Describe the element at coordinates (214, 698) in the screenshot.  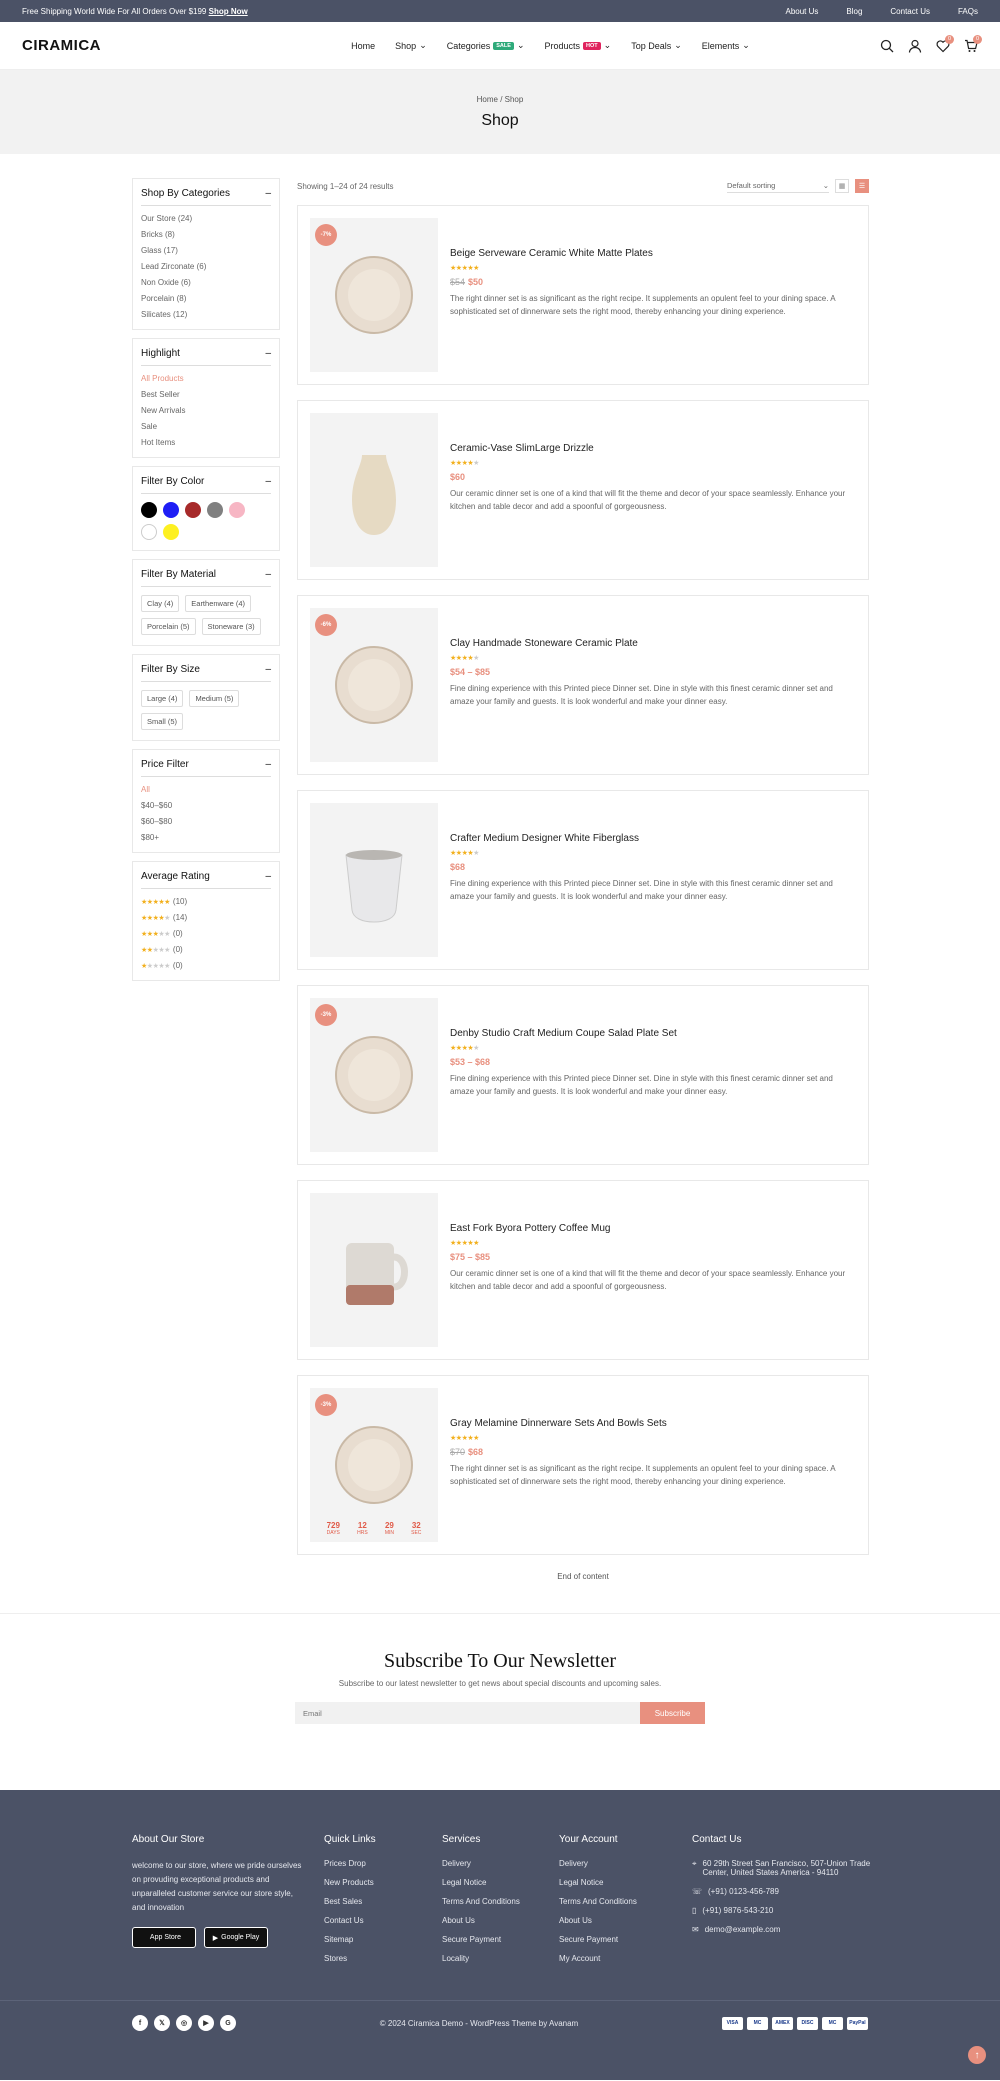
I see `size-tag: Medium (5)` at that location.